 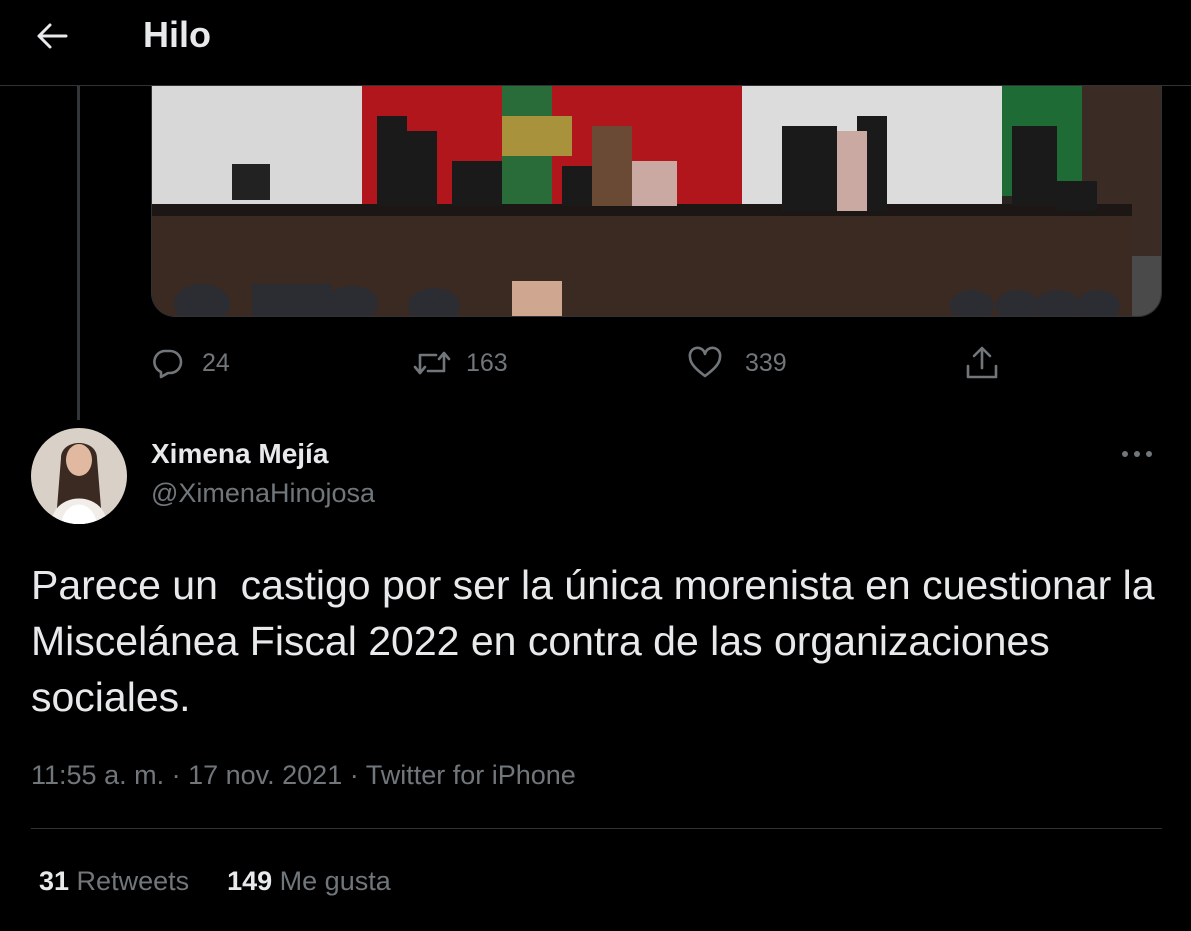 What do you see at coordinates (487, 362) in the screenshot?
I see `retweet-count: 163` at bounding box center [487, 362].